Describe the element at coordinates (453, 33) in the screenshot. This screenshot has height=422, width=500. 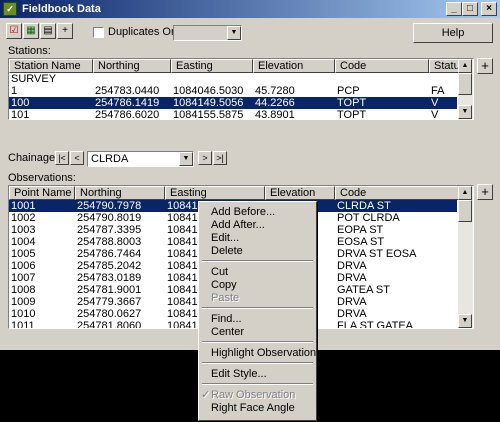
I see `help-button: Help` at that location.